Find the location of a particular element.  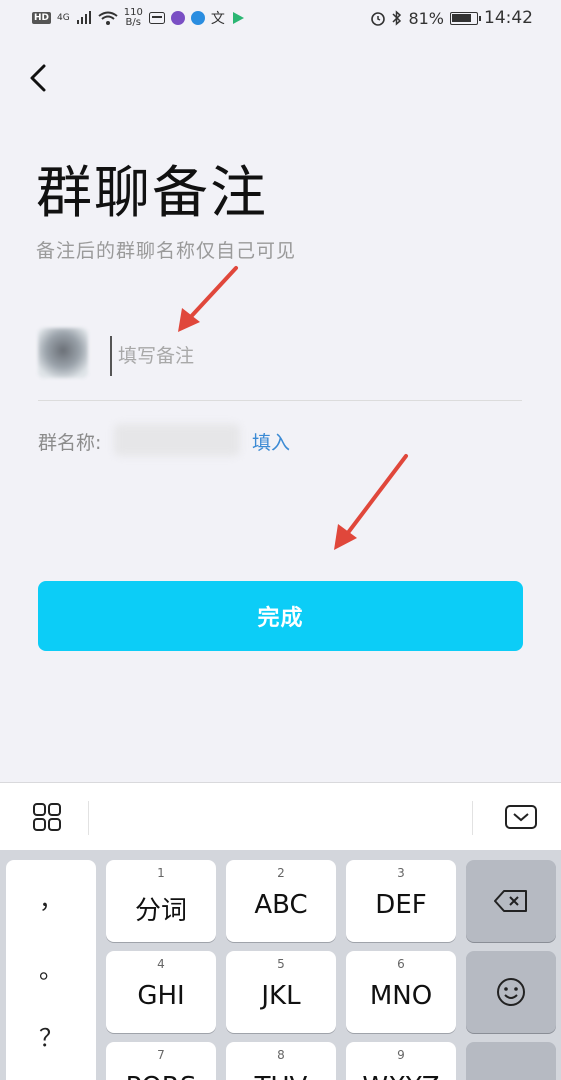

keyboard-toolbar is located at coordinates (280, 816).